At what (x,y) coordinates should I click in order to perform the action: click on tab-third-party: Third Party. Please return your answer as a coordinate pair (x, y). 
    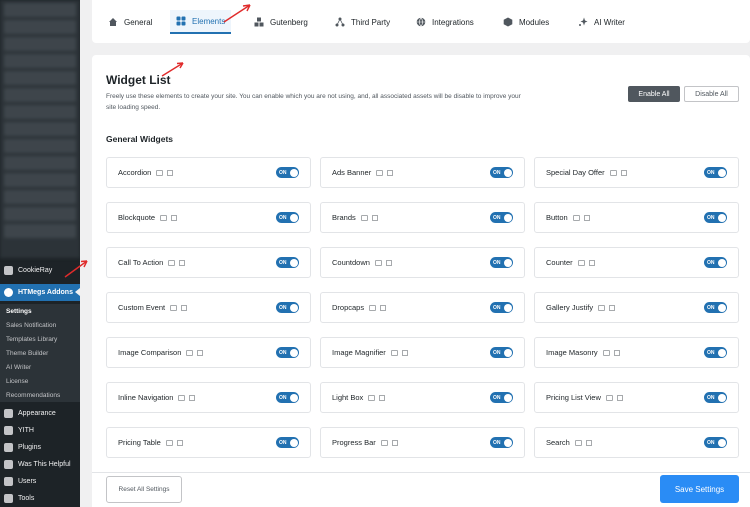
    Looking at the image, I should click on (362, 22).